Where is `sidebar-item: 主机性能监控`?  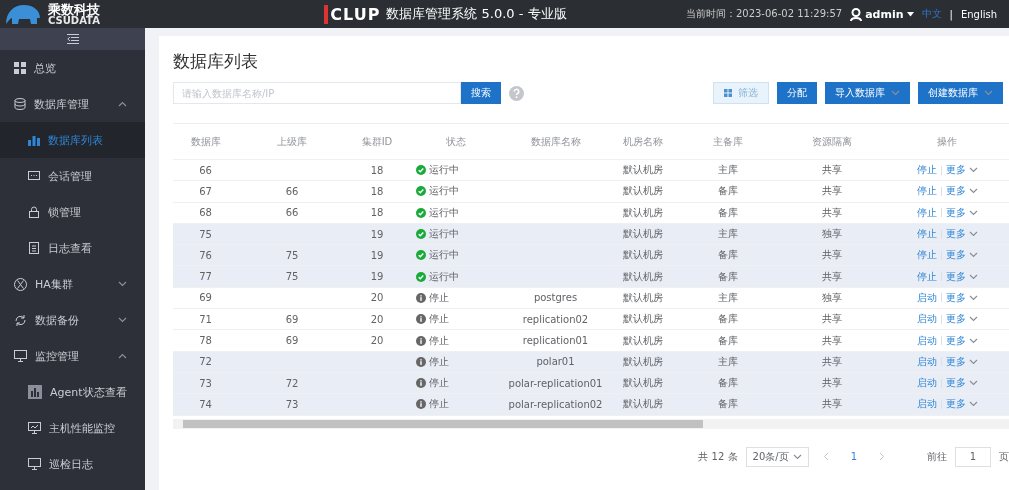
sidebar-item: 主机性能监控 is located at coordinates (72, 428).